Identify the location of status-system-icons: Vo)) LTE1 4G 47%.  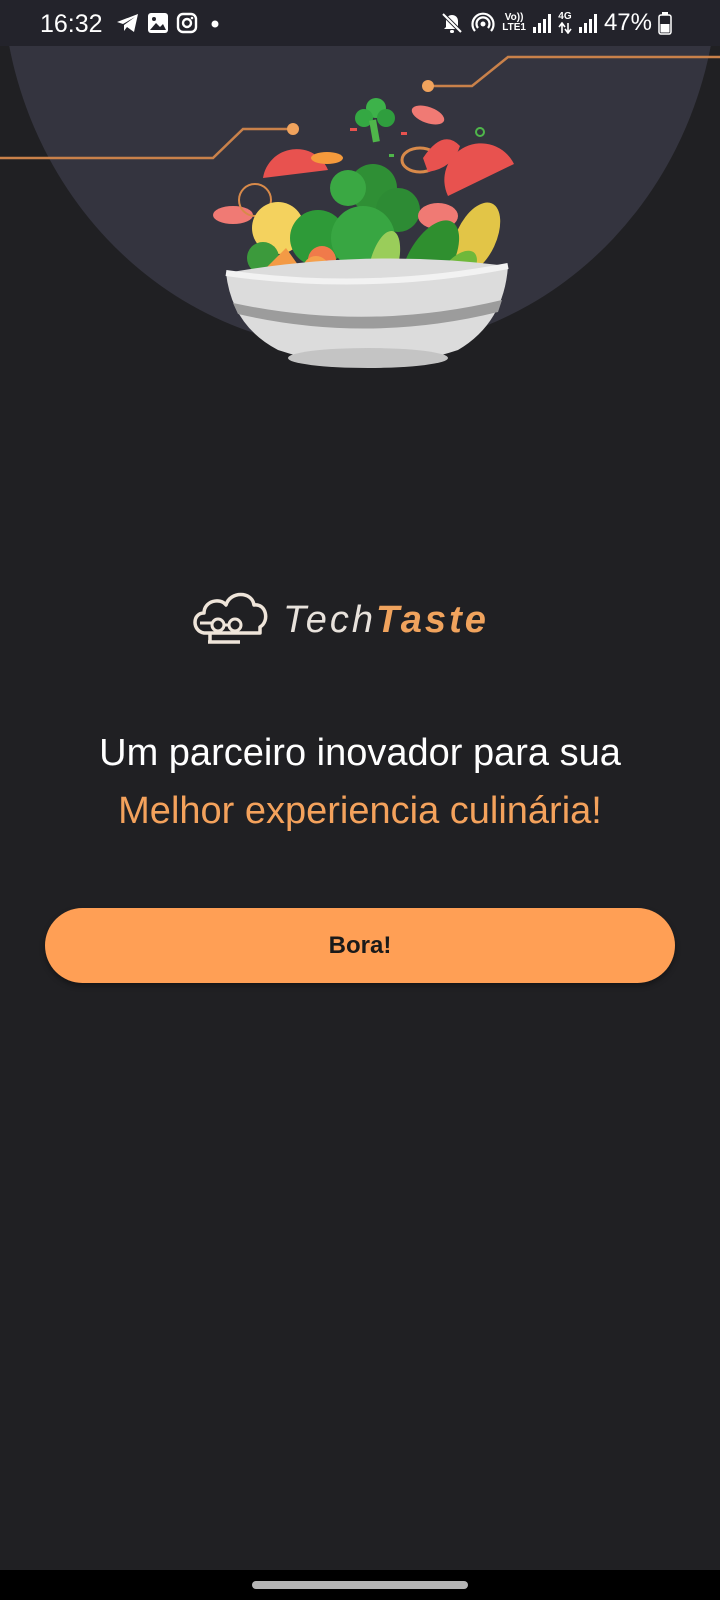
(556, 23).